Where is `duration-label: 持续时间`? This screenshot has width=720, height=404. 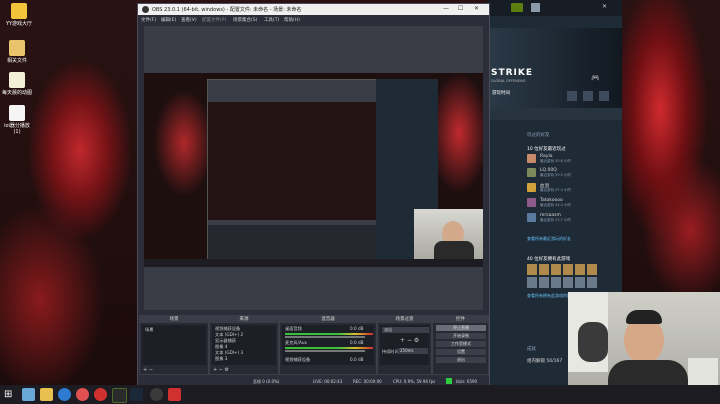 duration-label: 持续时间 is located at coordinates (390, 351).